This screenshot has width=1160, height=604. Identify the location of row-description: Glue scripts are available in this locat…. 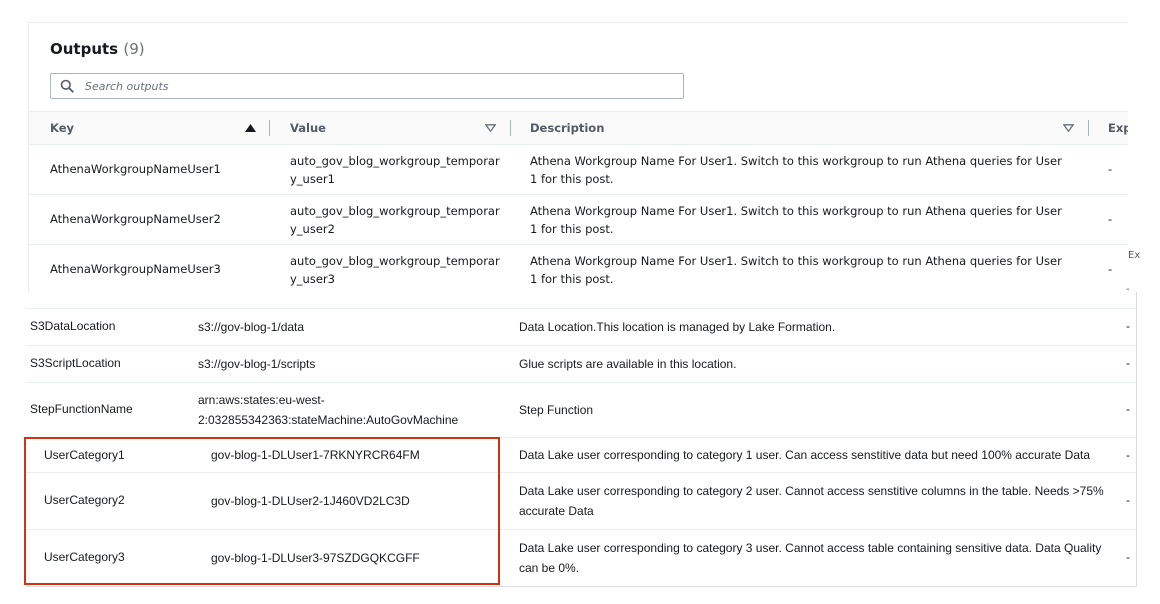
(628, 364).